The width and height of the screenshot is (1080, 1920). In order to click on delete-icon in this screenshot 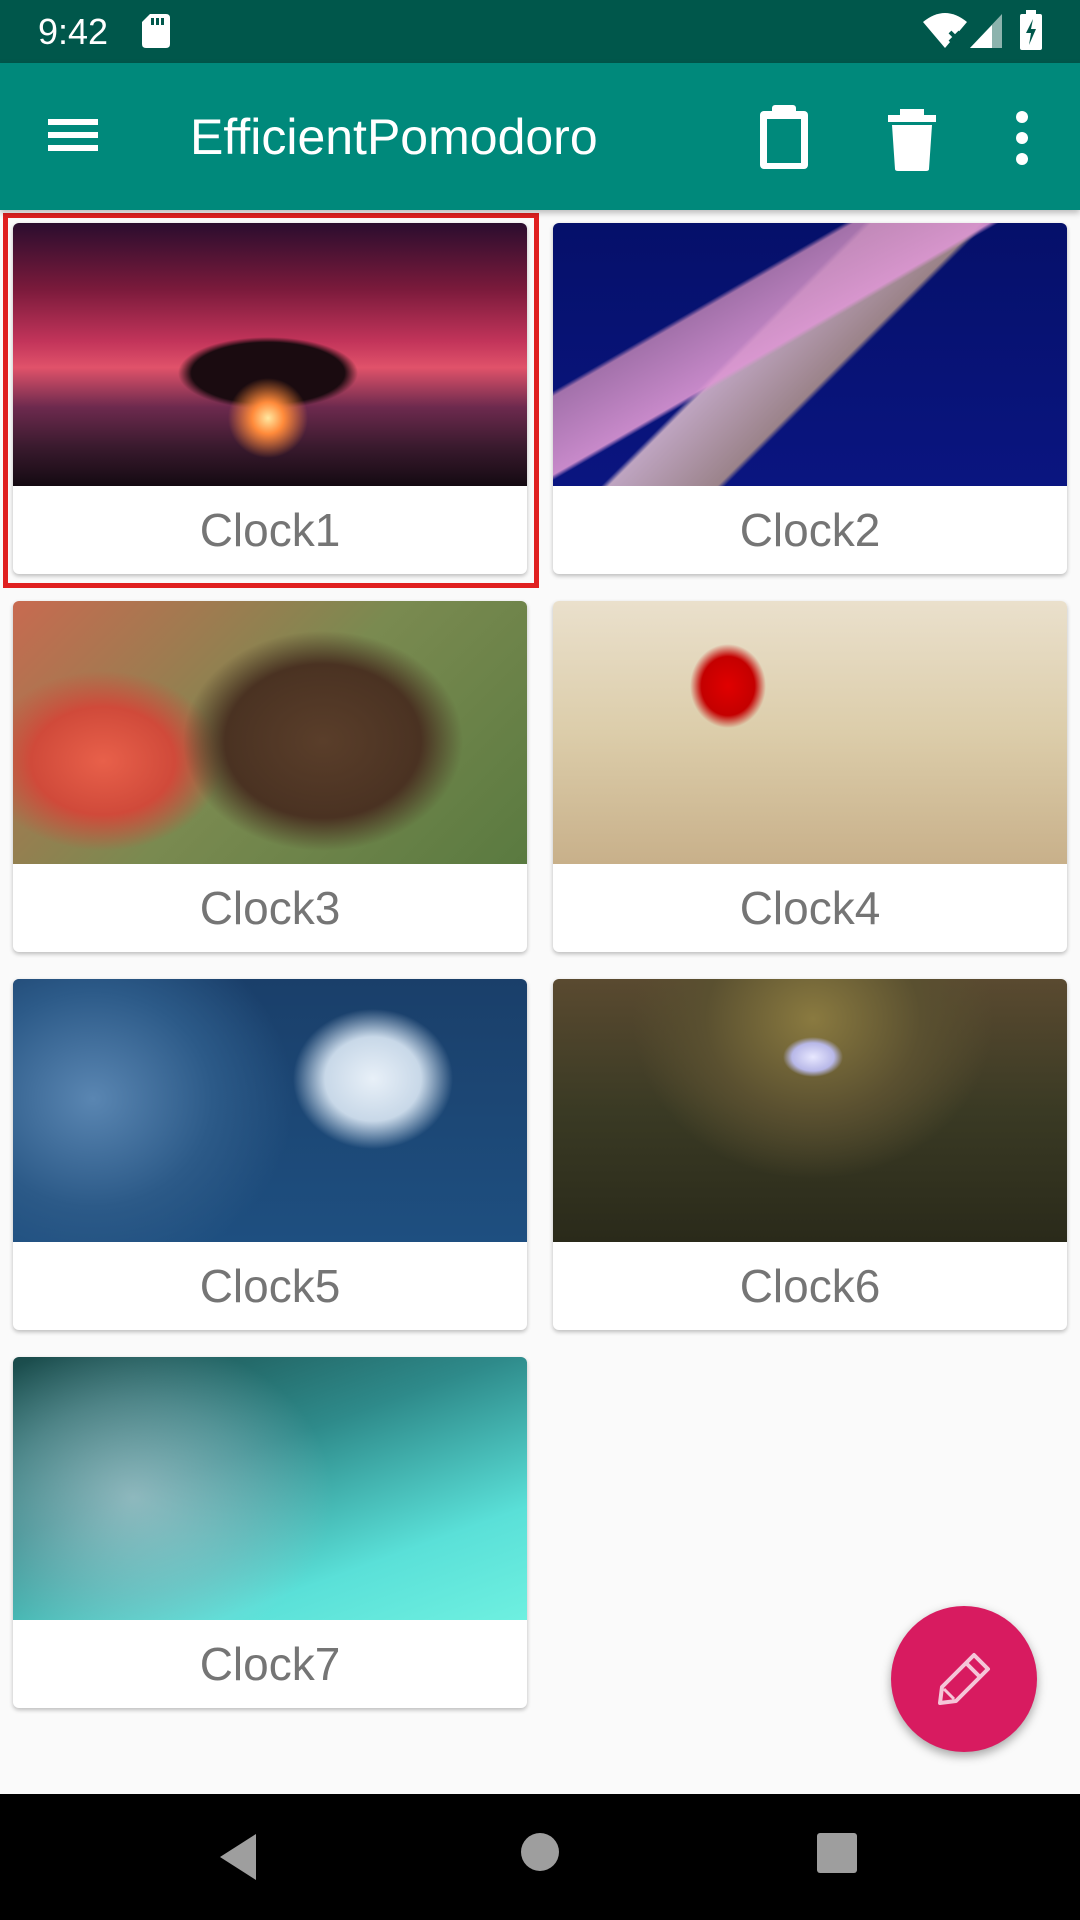, I will do `click(912, 140)`.